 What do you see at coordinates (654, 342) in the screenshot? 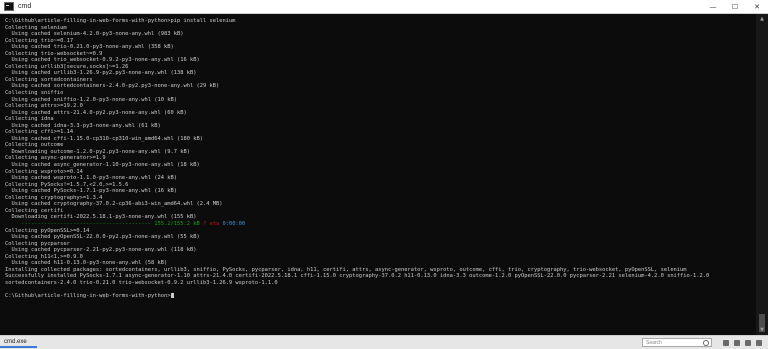
I see `search-placeholder: Search` at bounding box center [654, 342].